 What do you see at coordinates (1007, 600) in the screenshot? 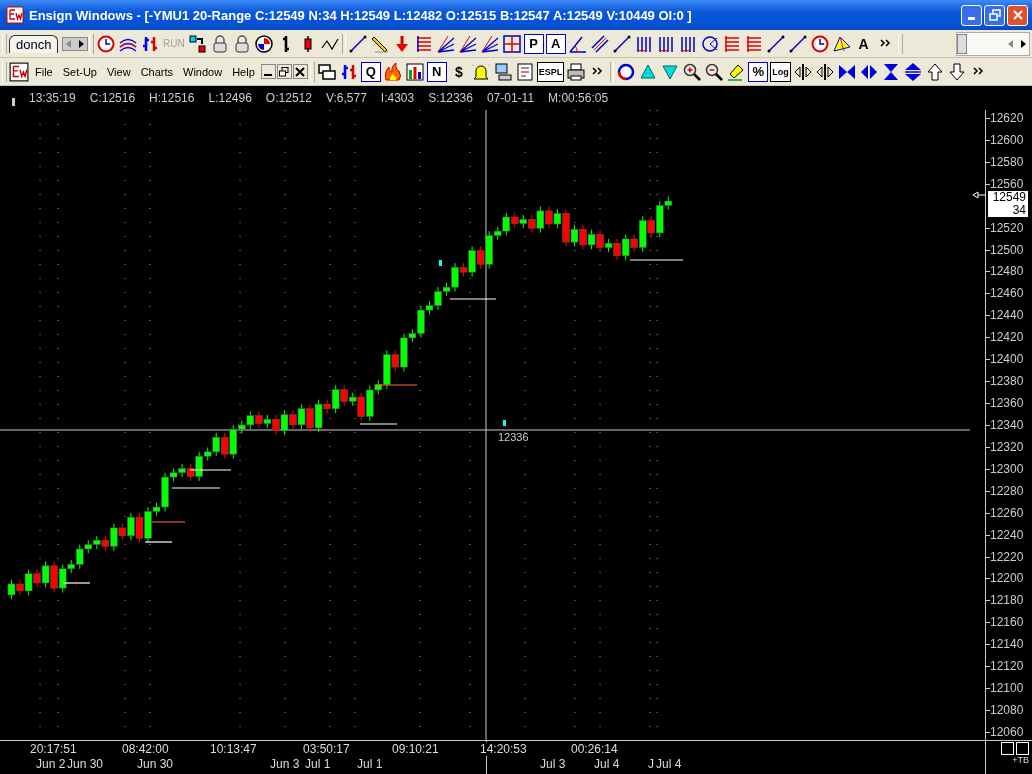
I see `axis-label: 12180` at bounding box center [1007, 600].